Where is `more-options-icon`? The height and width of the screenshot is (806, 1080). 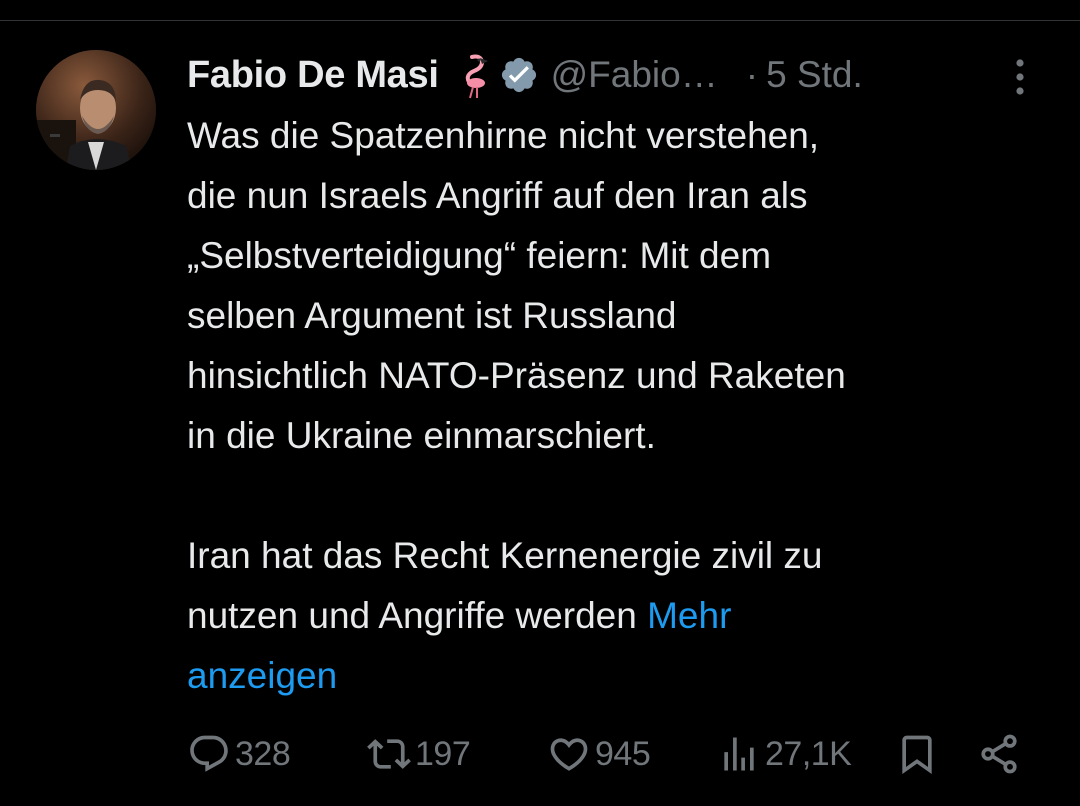
more-options-icon is located at coordinates (1020, 77).